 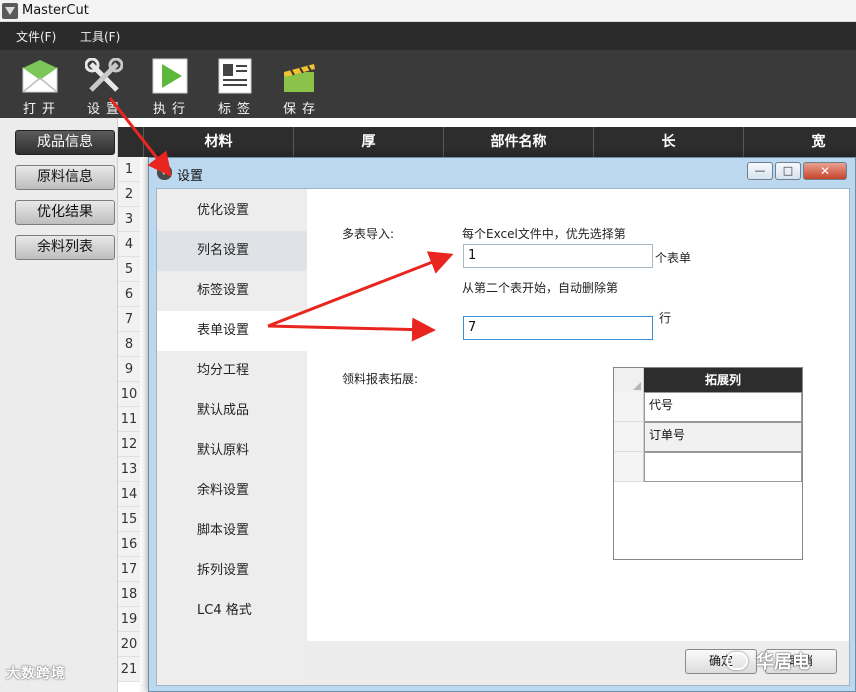 I want to click on nav-item-split-project: 均分工程, so click(x=232, y=371).